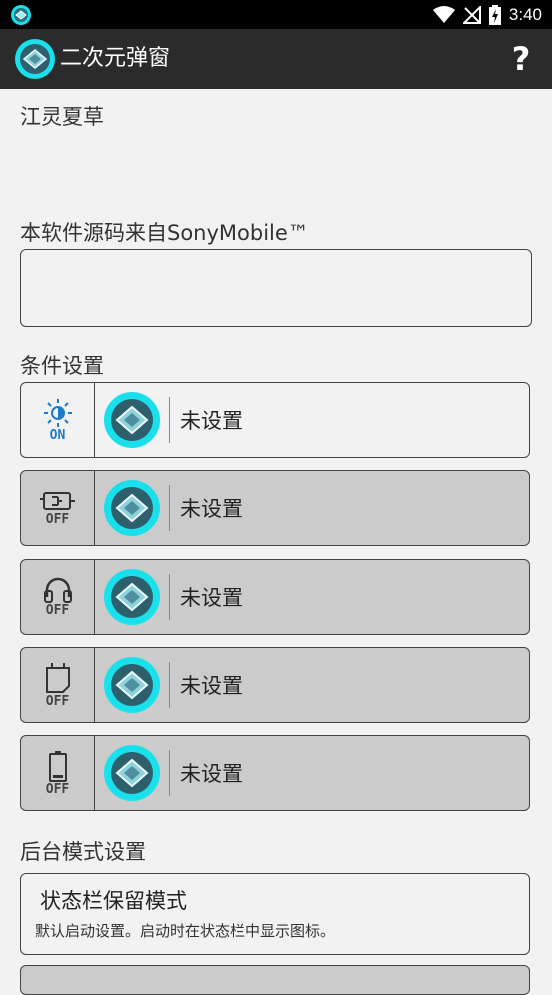 Image resolution: width=552 pixels, height=995 pixels. I want to click on mode-card-next, so click(275, 980).